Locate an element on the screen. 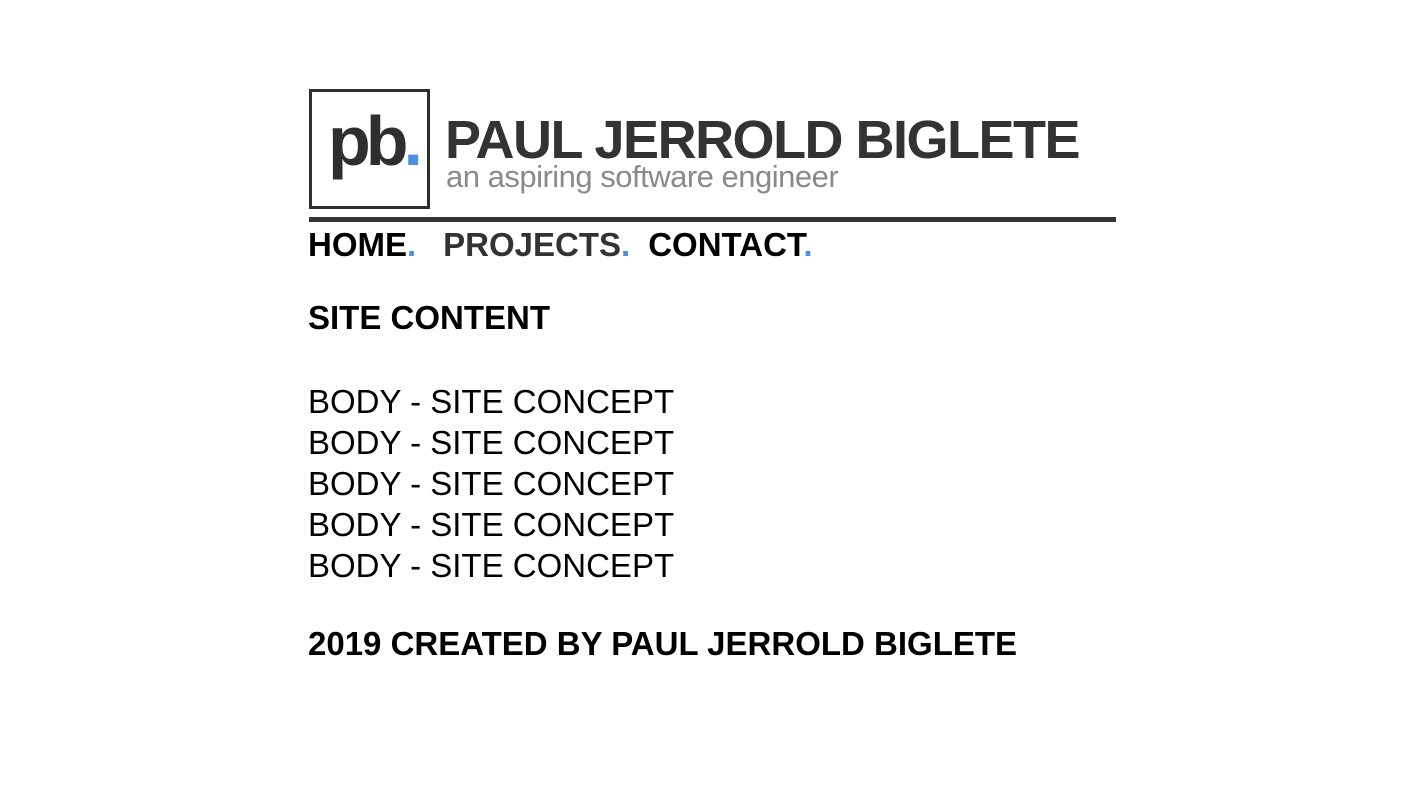  nav-item-label: CONTACT is located at coordinates (726, 244).